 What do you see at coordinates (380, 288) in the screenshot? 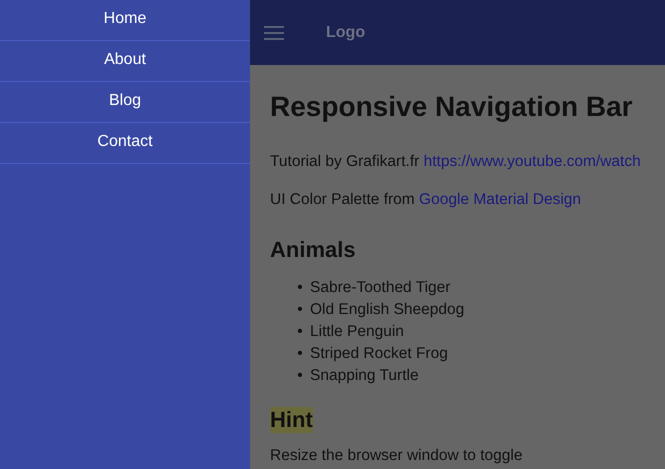
I see `list-item: Sabre-Toothed Tiger` at bounding box center [380, 288].